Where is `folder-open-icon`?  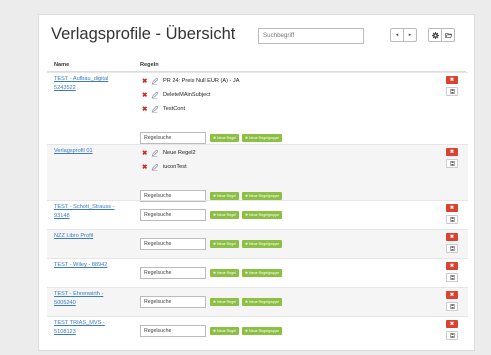
folder-open-icon is located at coordinates (448, 35).